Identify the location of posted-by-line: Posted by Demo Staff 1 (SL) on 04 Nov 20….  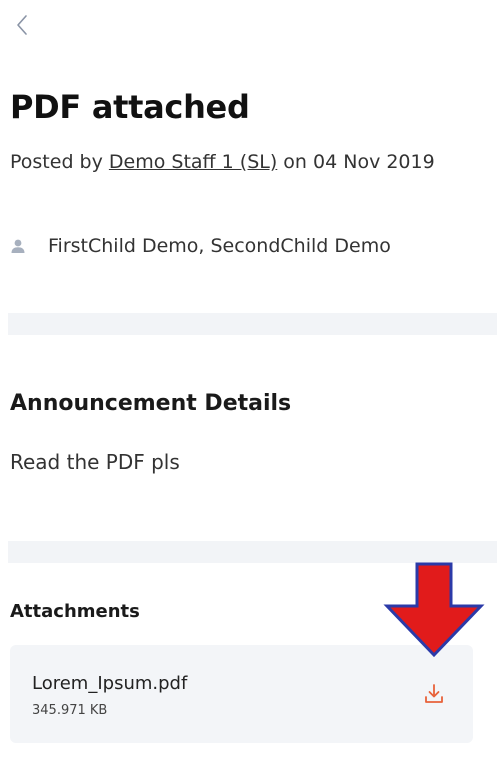
(225, 162).